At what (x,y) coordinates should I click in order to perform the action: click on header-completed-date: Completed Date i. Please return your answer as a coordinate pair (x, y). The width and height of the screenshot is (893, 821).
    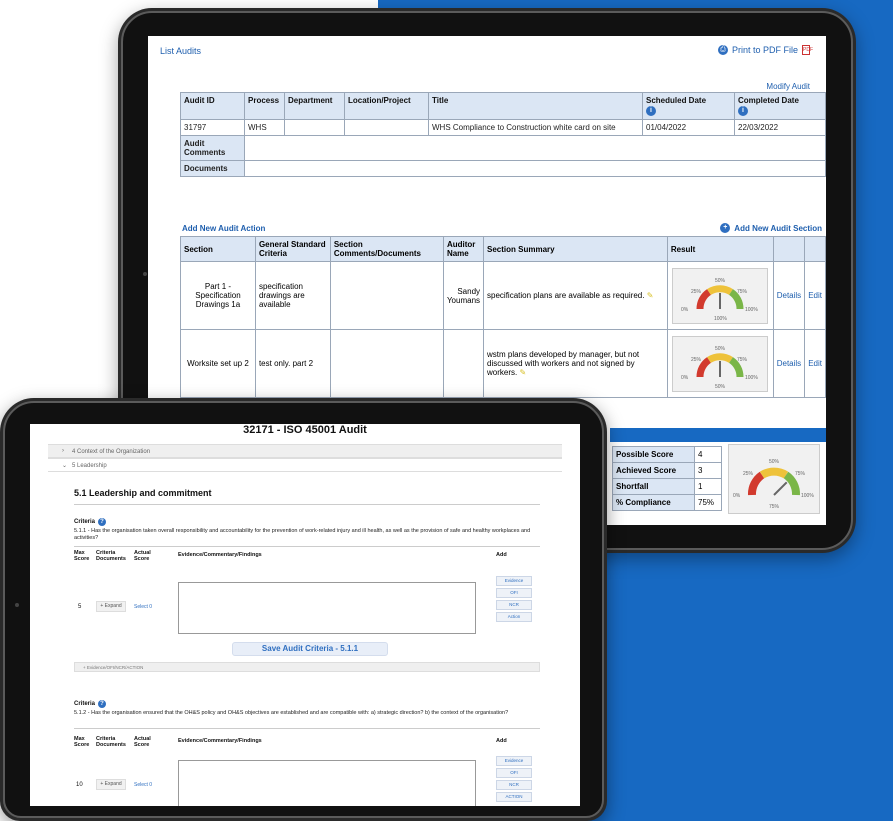
    Looking at the image, I should click on (780, 106).